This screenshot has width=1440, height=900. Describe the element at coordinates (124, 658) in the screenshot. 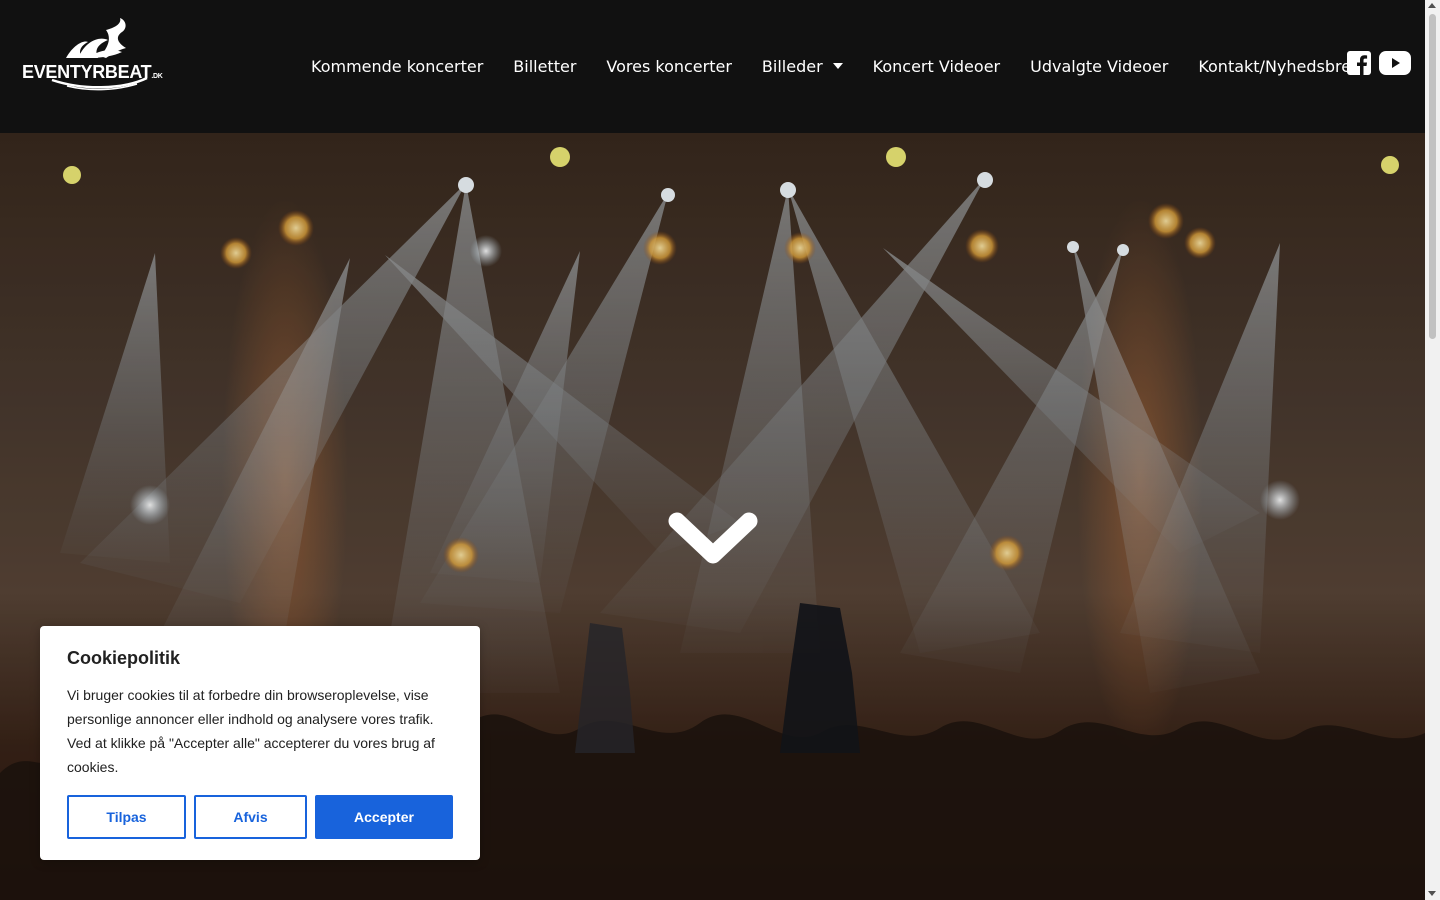

I see `cookie-title: Cookiepolitik` at that location.